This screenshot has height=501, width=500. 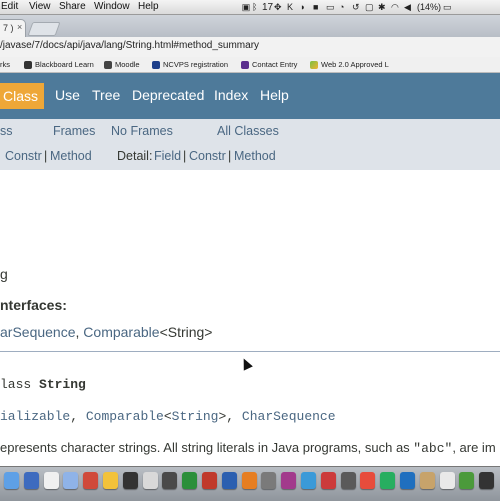 I want to click on menu-window: Window, so click(x=112, y=6).